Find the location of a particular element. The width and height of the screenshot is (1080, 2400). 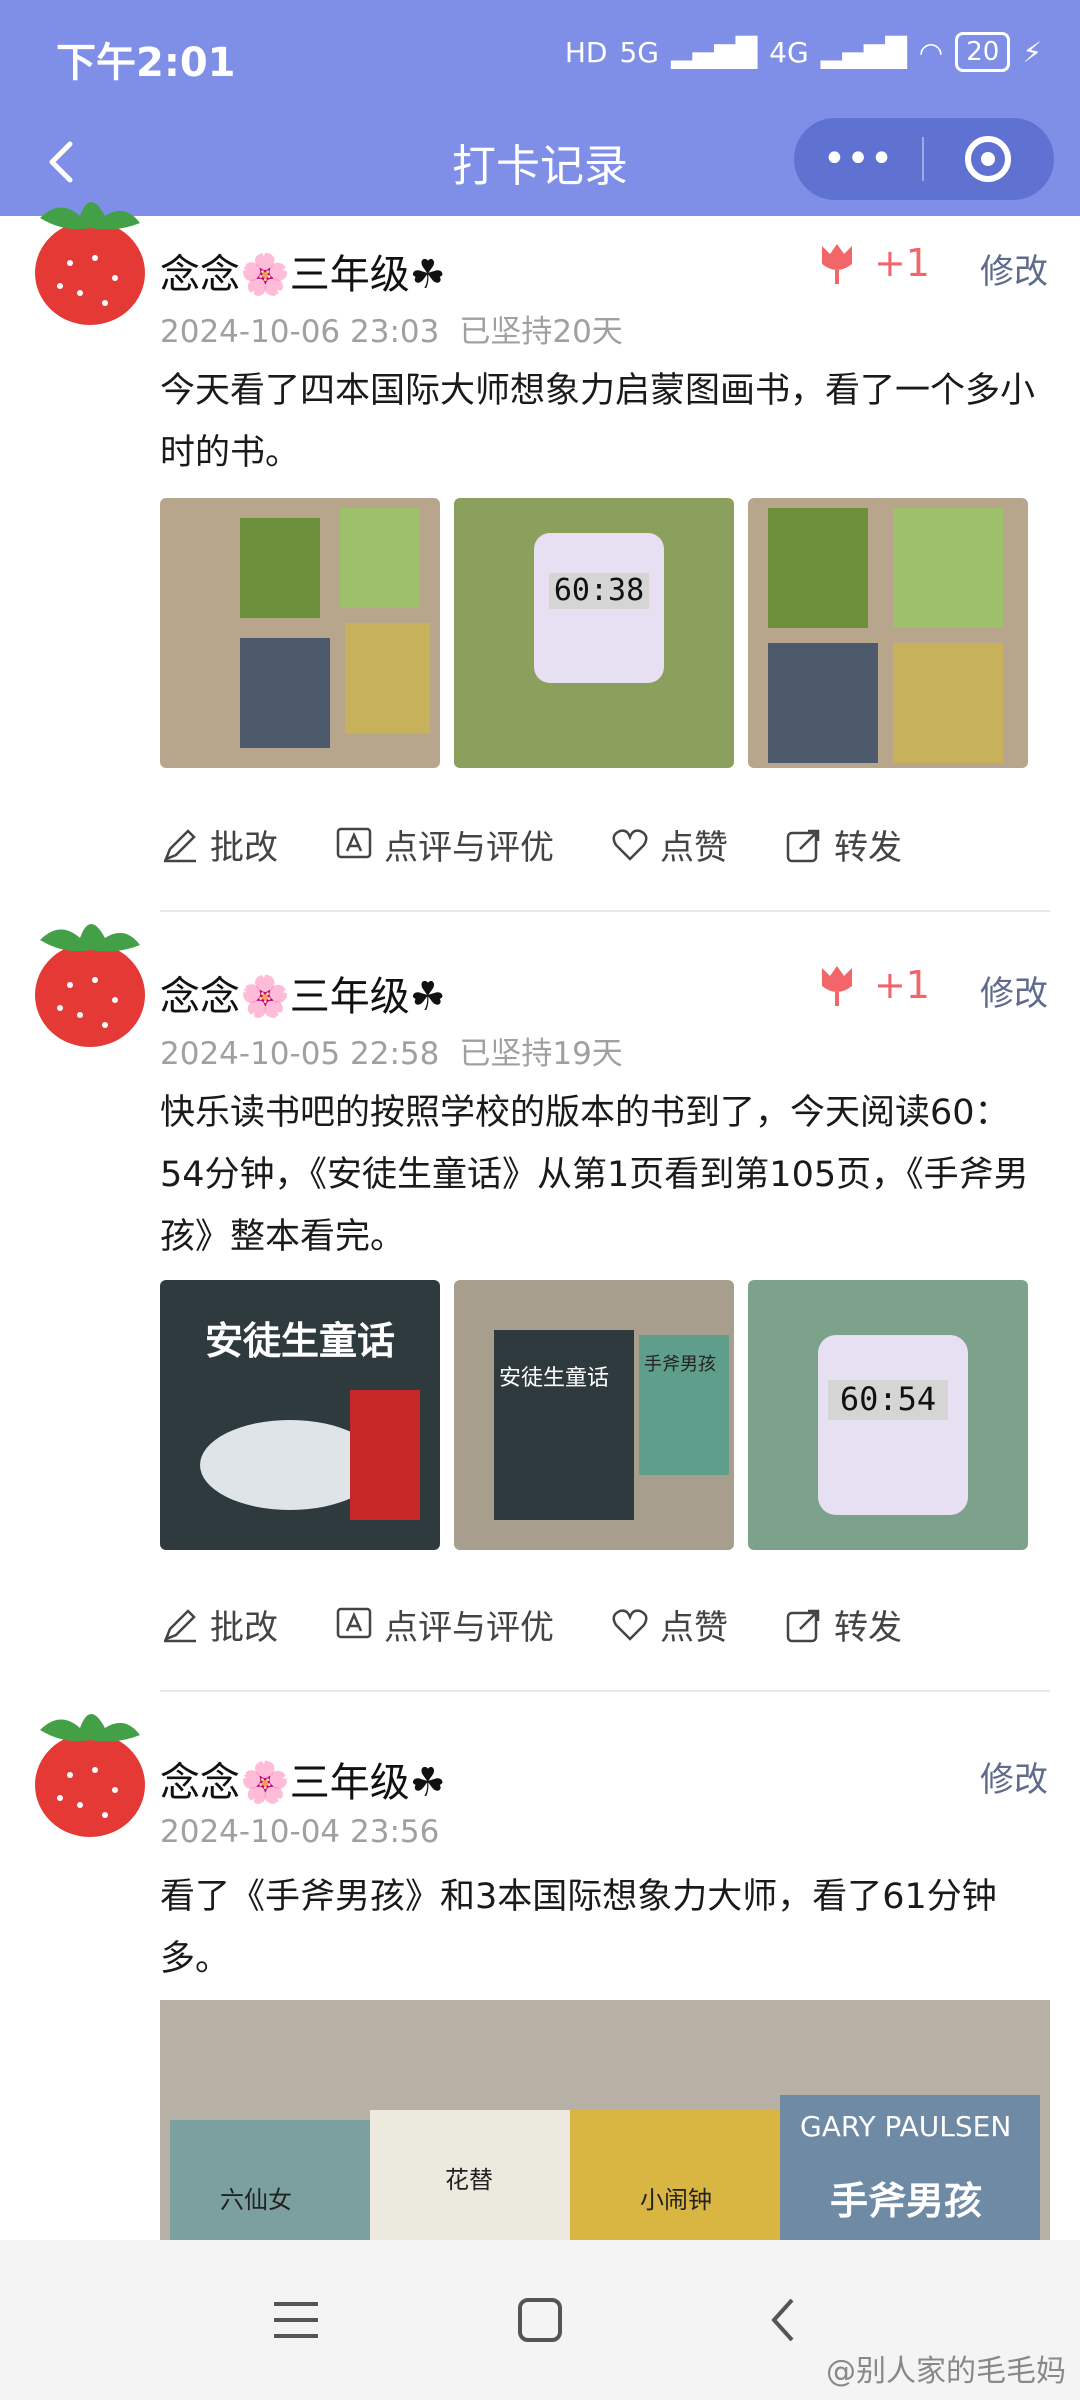

signal-icon-2: ▂▄▆█ is located at coordinates (863, 52).